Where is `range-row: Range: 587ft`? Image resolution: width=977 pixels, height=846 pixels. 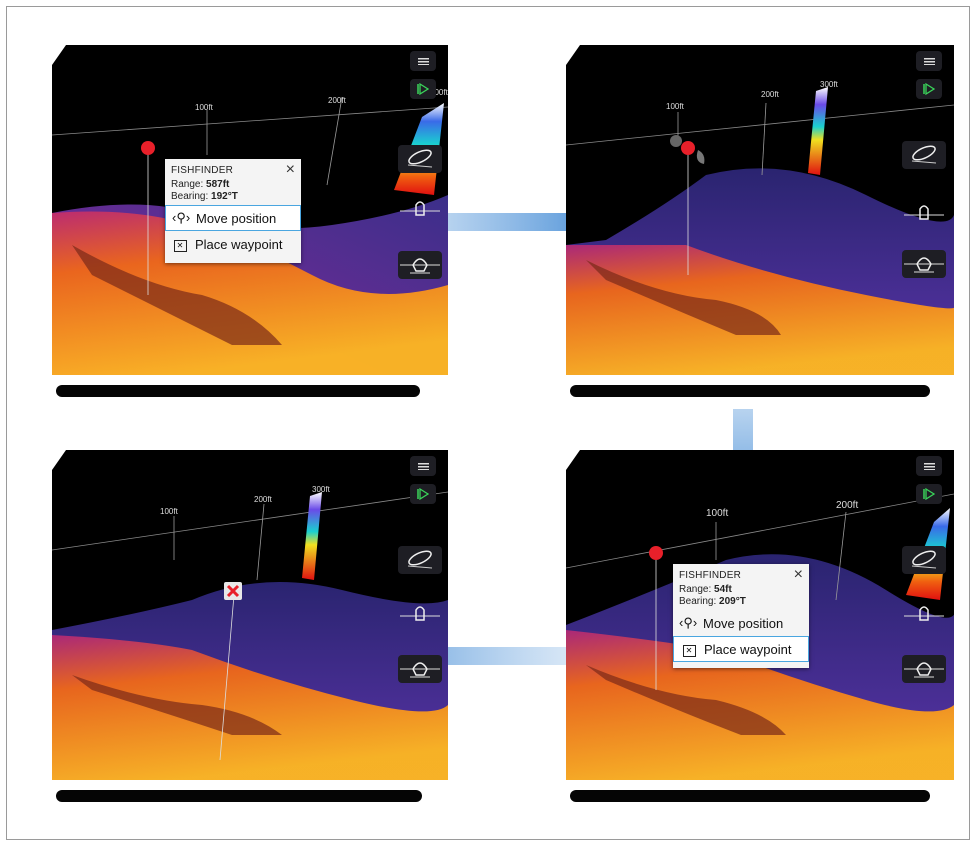
range-row: Range: 587ft is located at coordinates (200, 184).